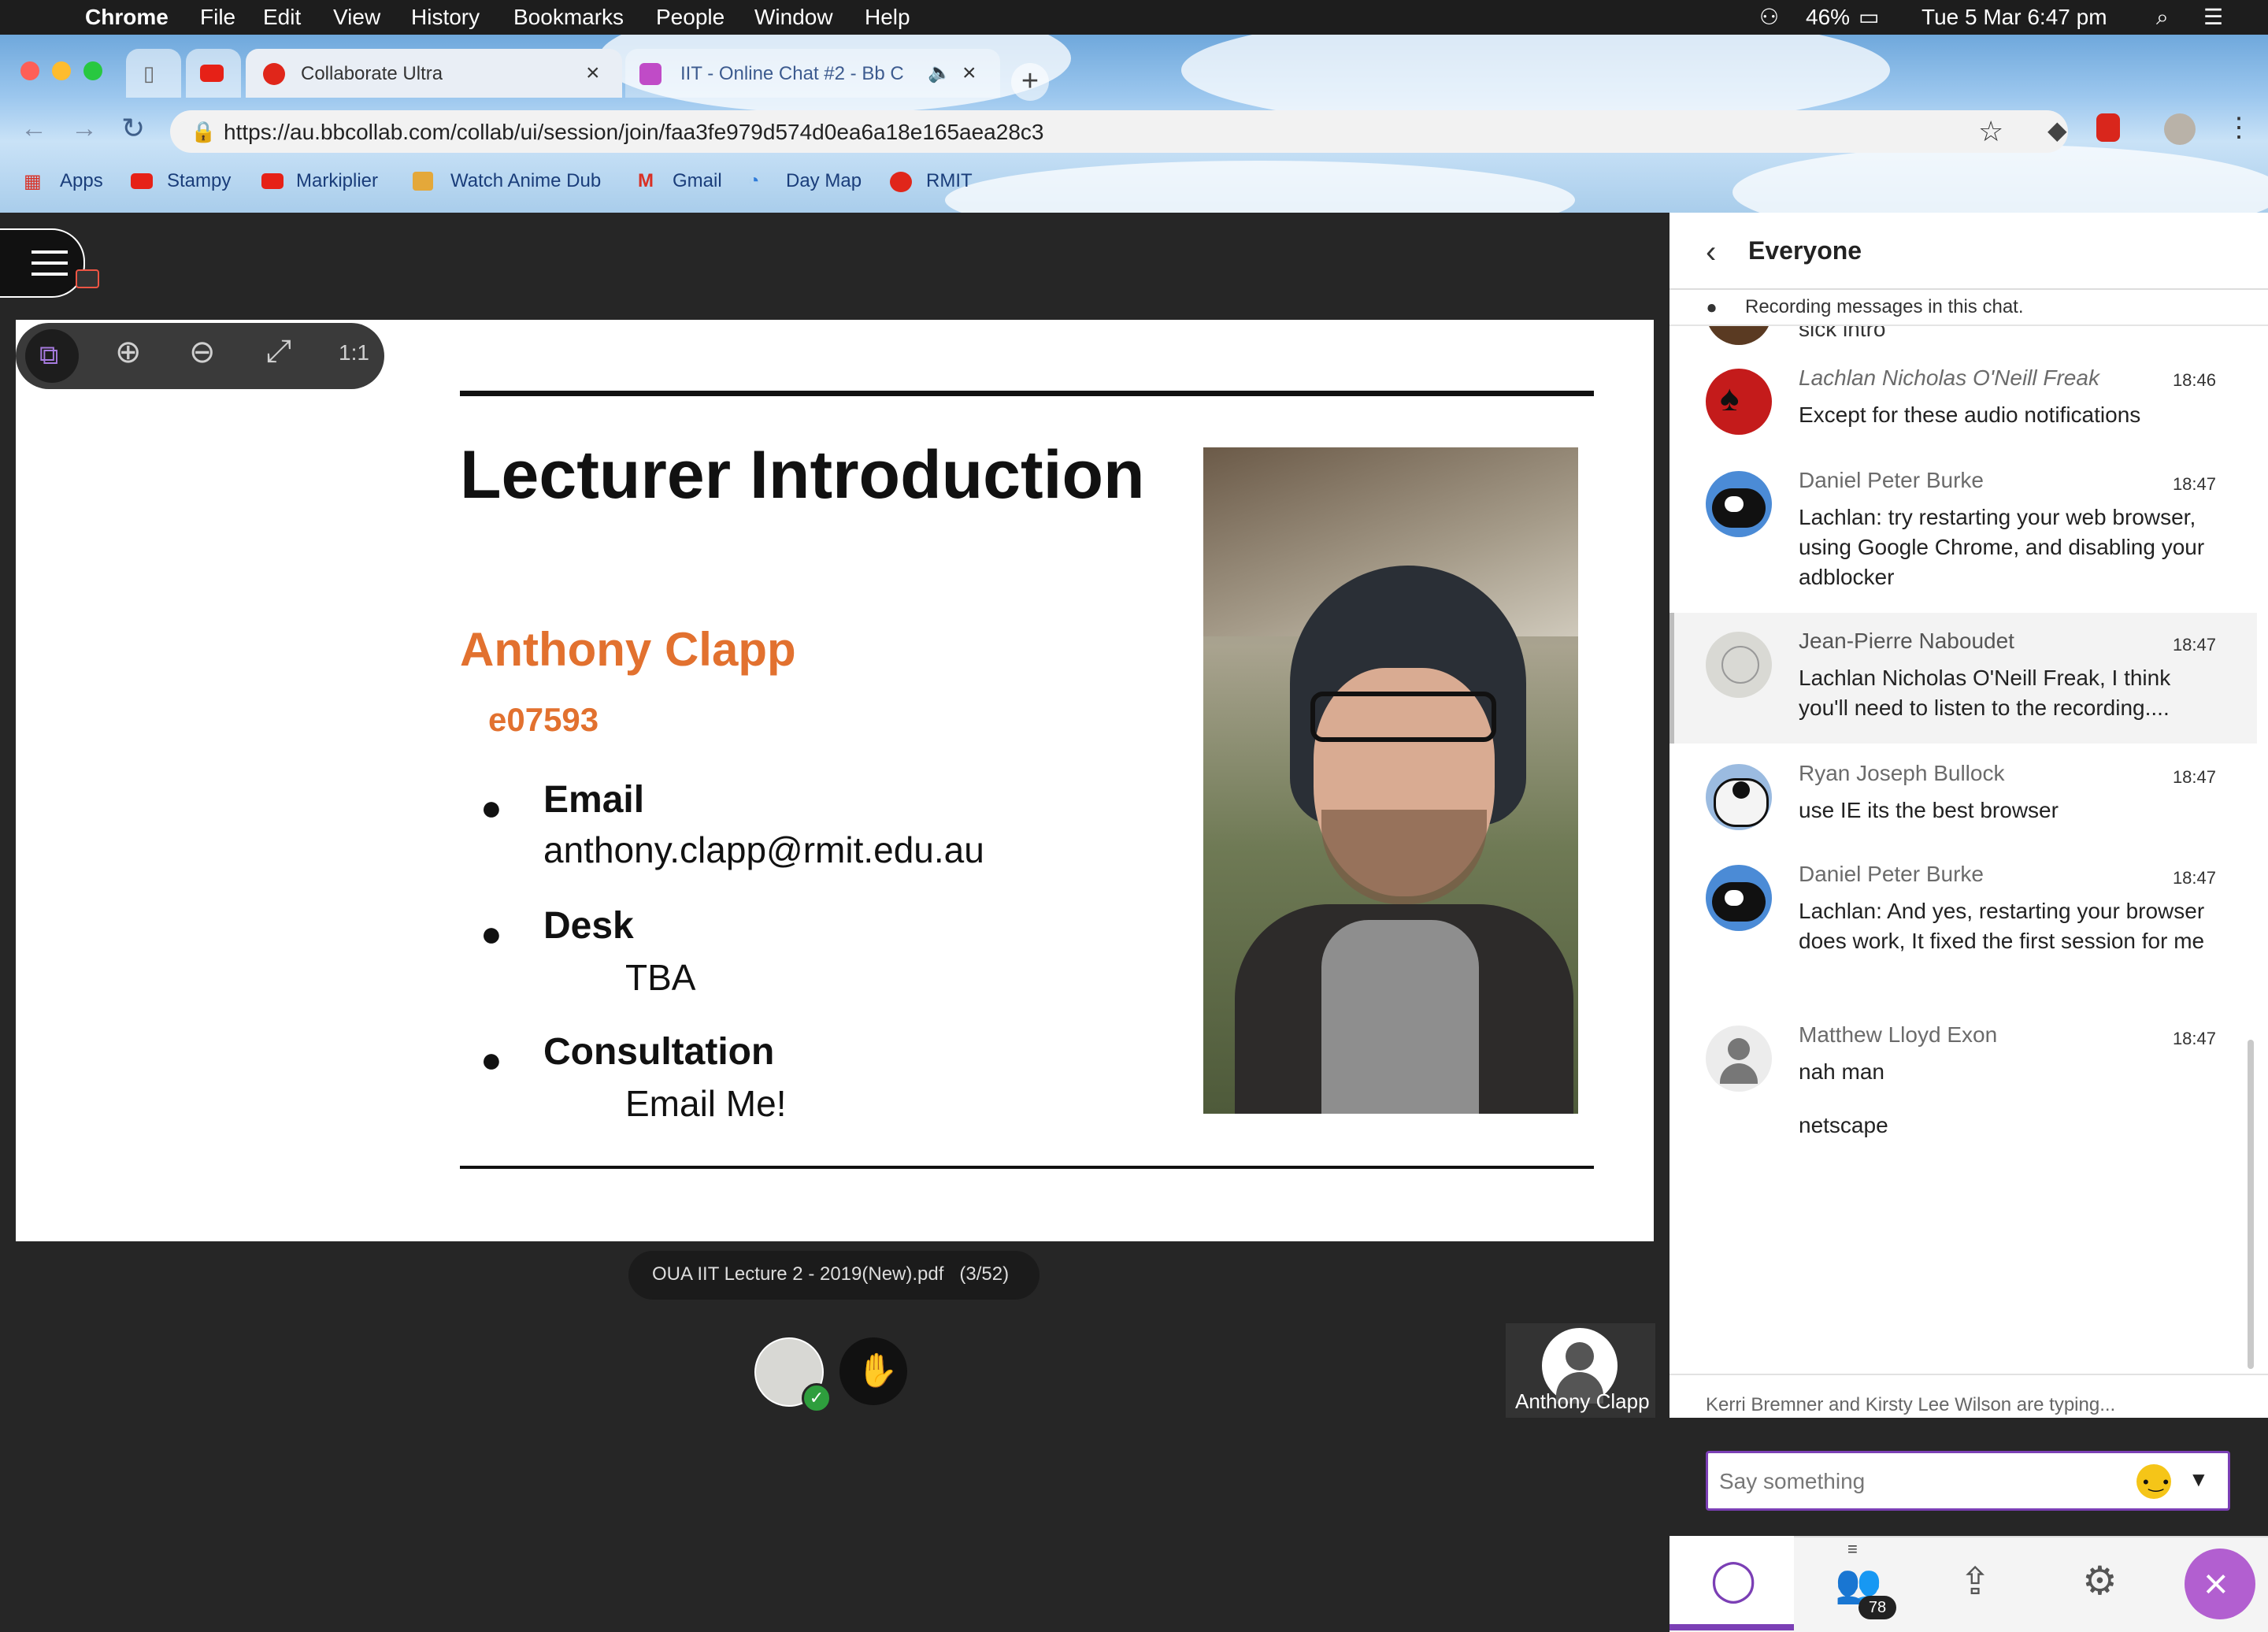  What do you see at coordinates (873, 1371) in the screenshot?
I see `raise-hand-button: ✋` at bounding box center [873, 1371].